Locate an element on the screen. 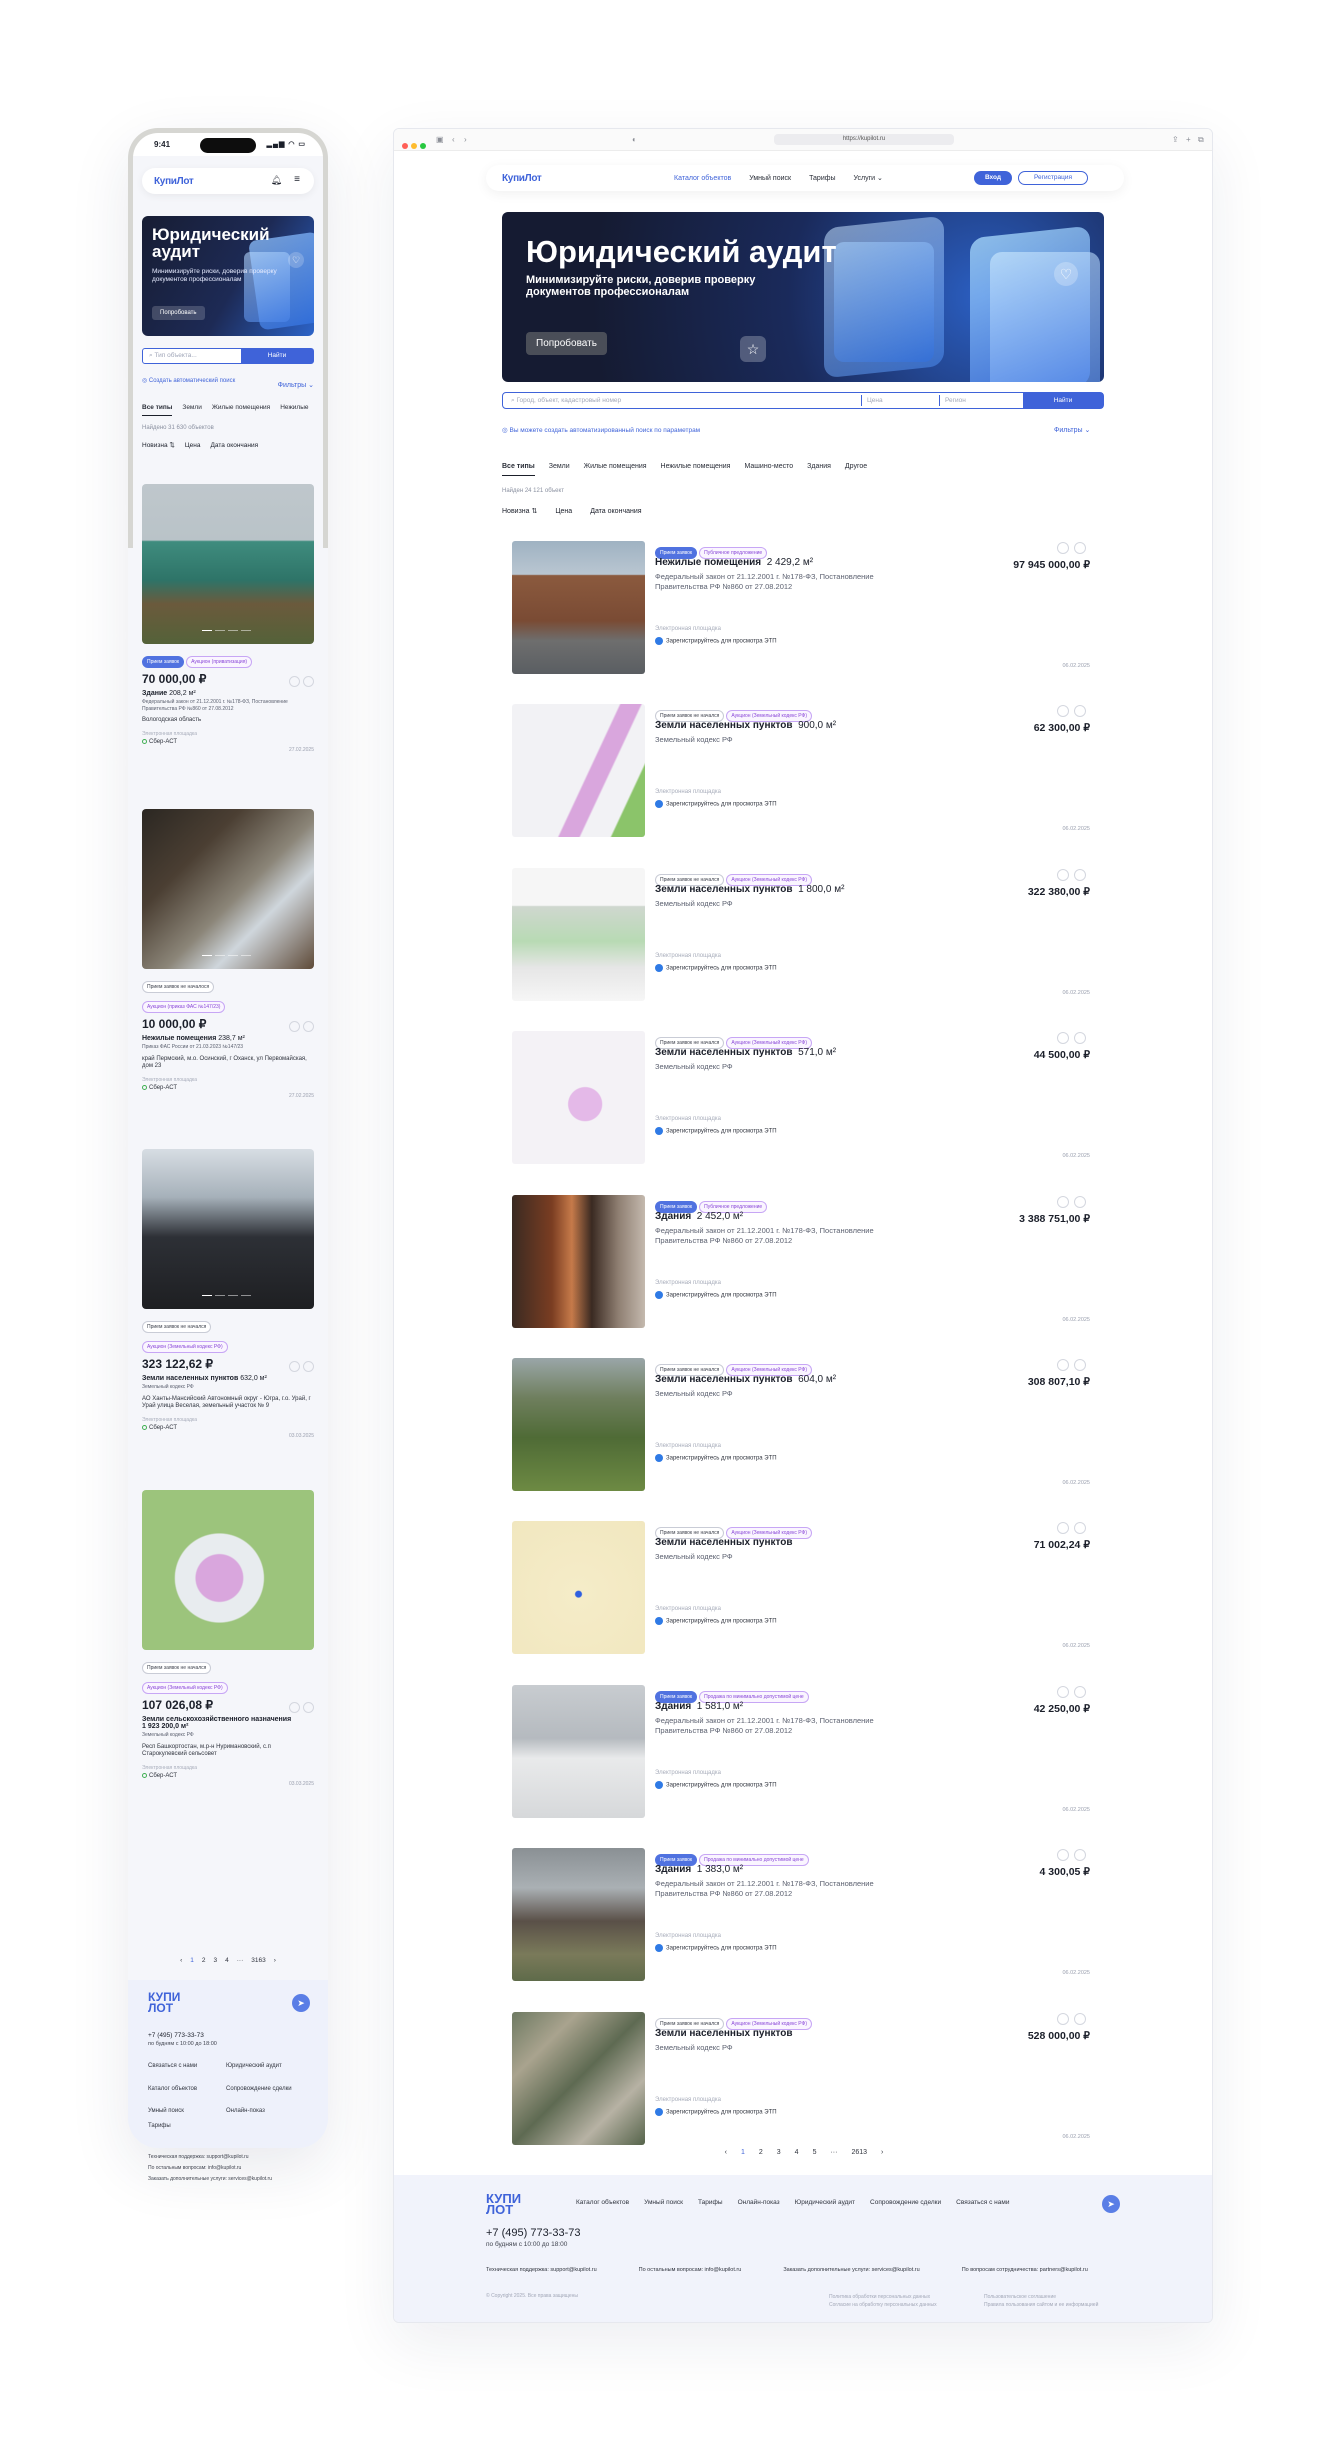 Image resolution: width=1340 pixels, height=2453 pixels. tab-all: Все типы is located at coordinates (518, 469).